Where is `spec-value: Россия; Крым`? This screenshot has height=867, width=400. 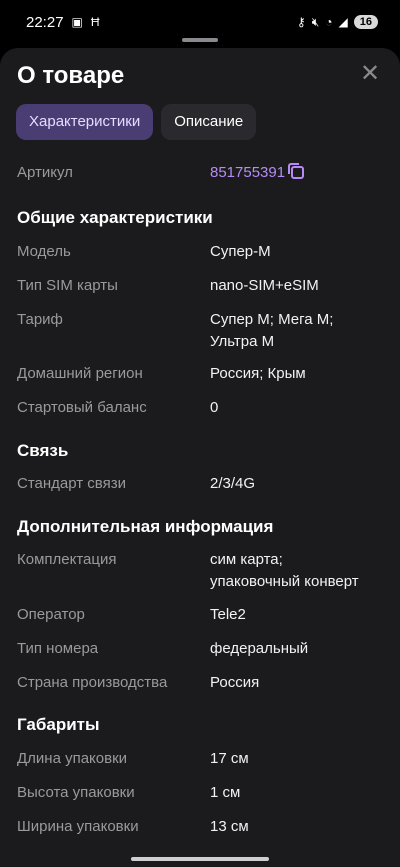
spec-value: Россия; Крым is located at coordinates (258, 373).